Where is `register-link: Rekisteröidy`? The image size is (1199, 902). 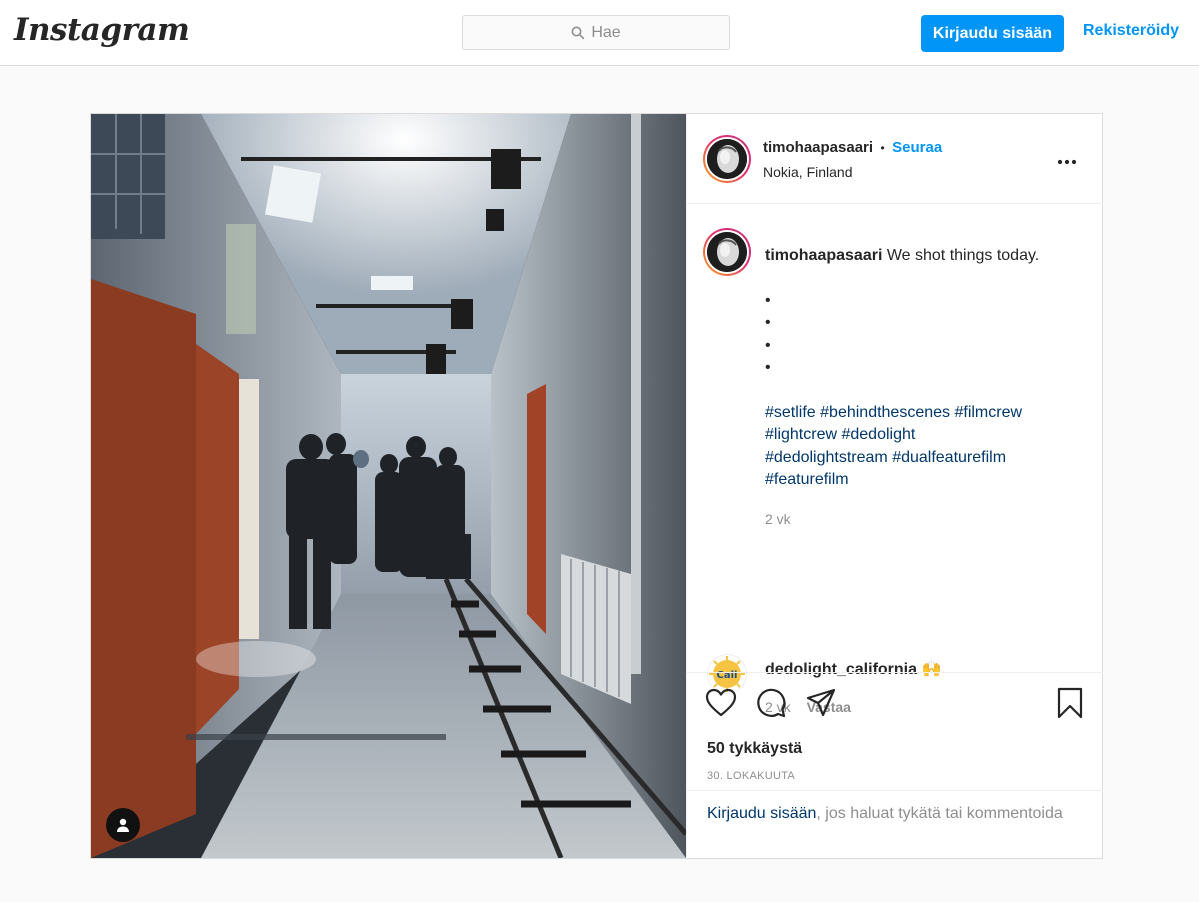 register-link: Rekisteröidy is located at coordinates (1131, 31).